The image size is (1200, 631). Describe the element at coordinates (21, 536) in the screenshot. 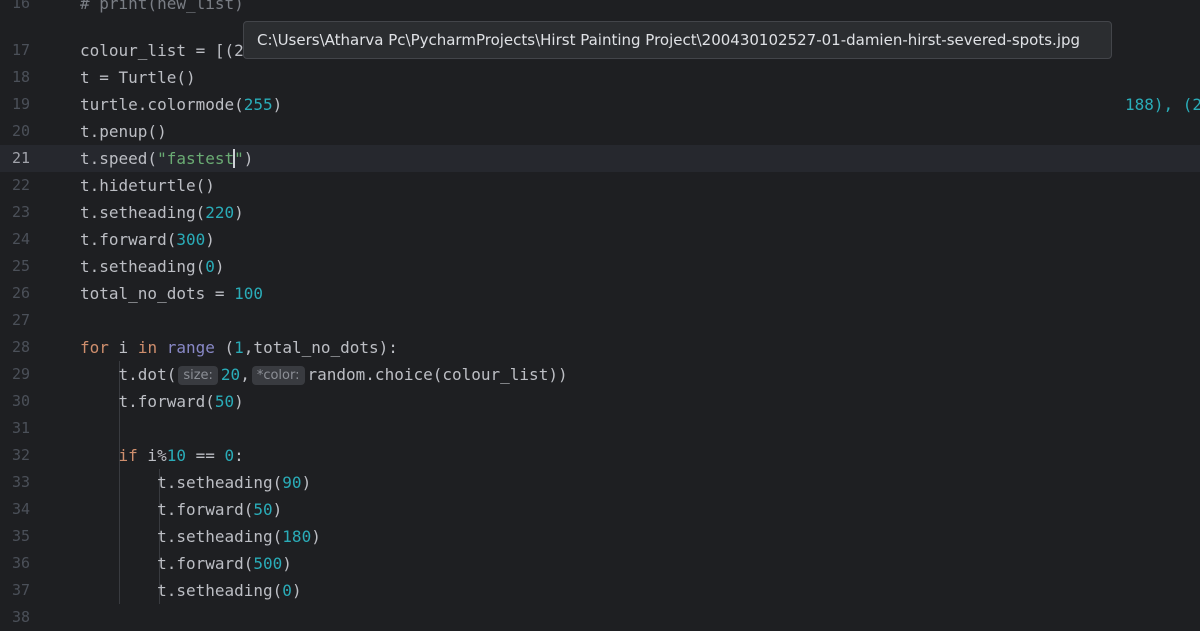

I see `line-number: 35` at that location.